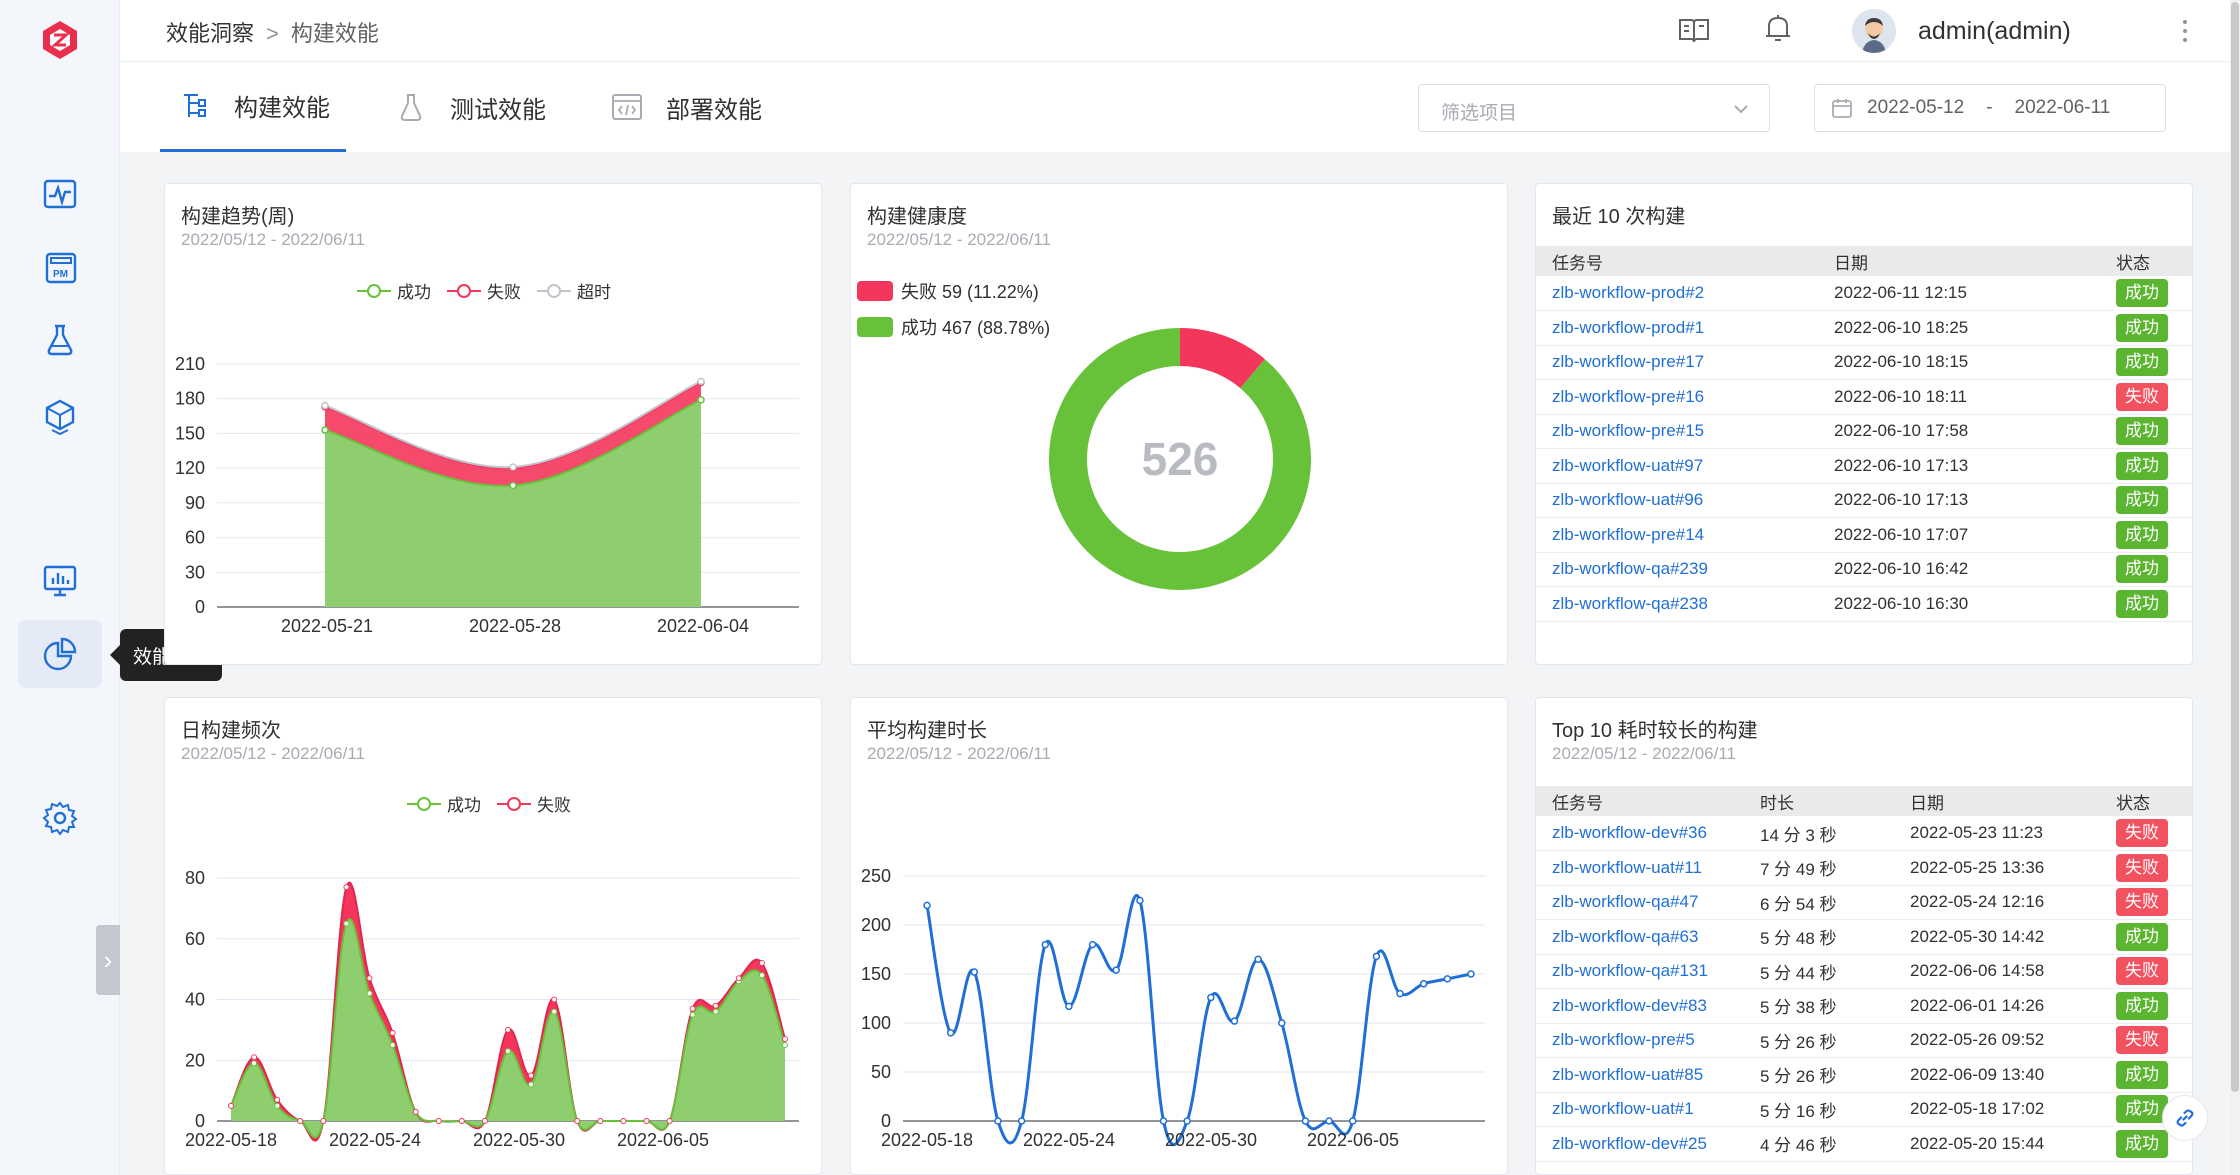  I want to click on nav-insight-pie-icon, so click(60, 654).